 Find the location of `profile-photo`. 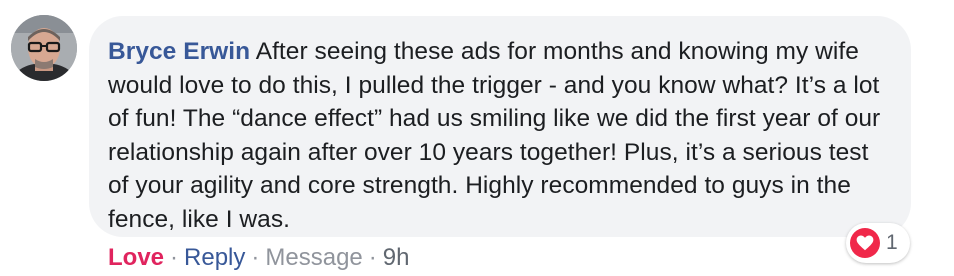

profile-photo is located at coordinates (44, 48).